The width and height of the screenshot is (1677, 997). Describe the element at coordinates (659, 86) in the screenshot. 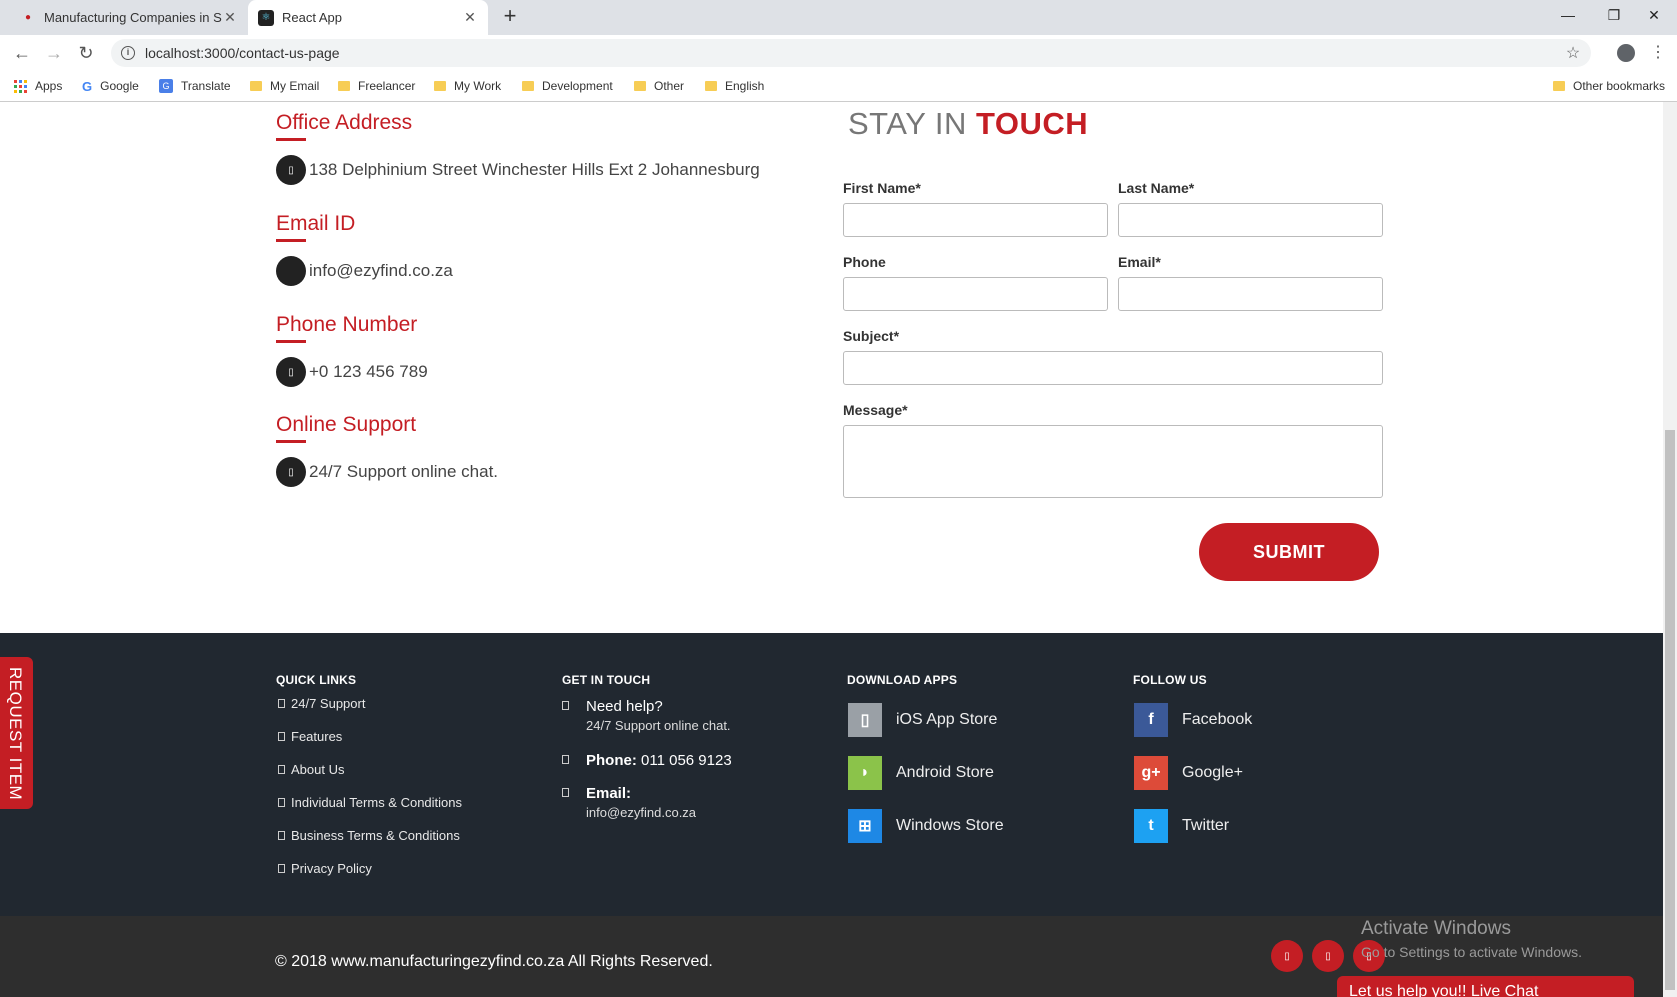

I see `bookmark-other: Other` at that location.